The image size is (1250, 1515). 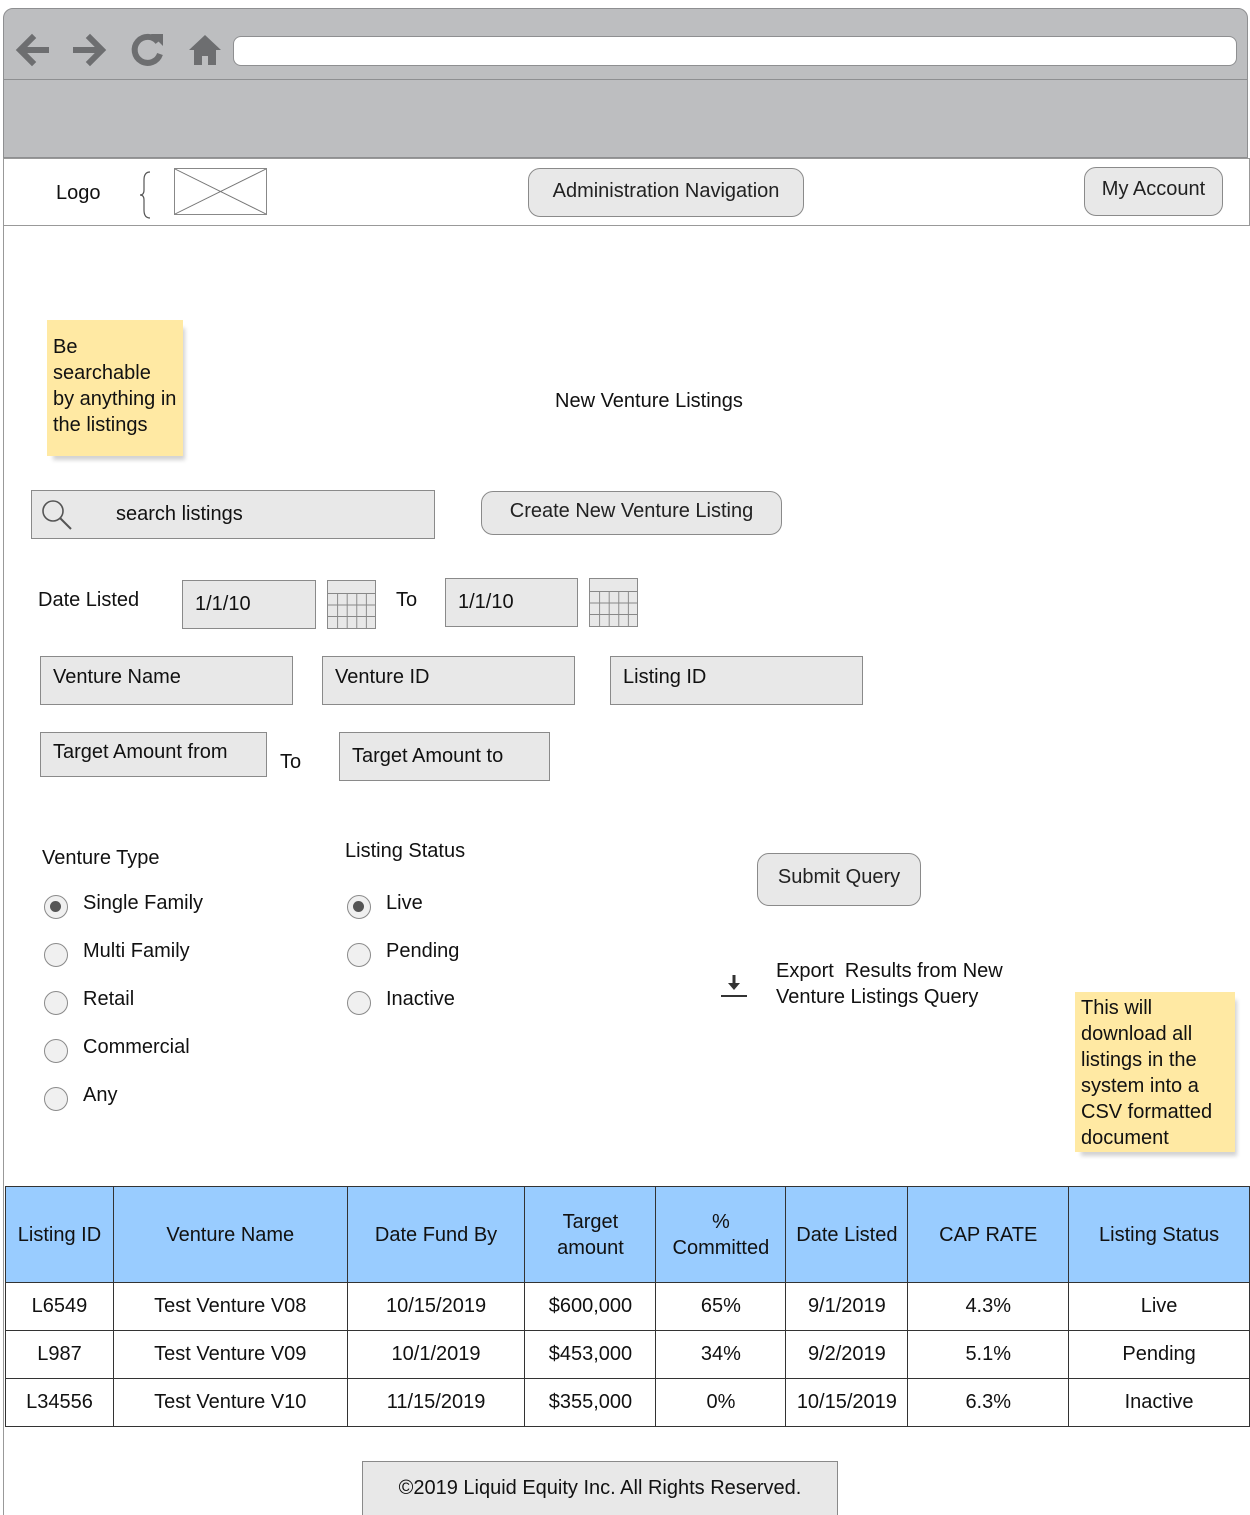 I want to click on cell-listing-status: Pending, so click(x=1159, y=1354).